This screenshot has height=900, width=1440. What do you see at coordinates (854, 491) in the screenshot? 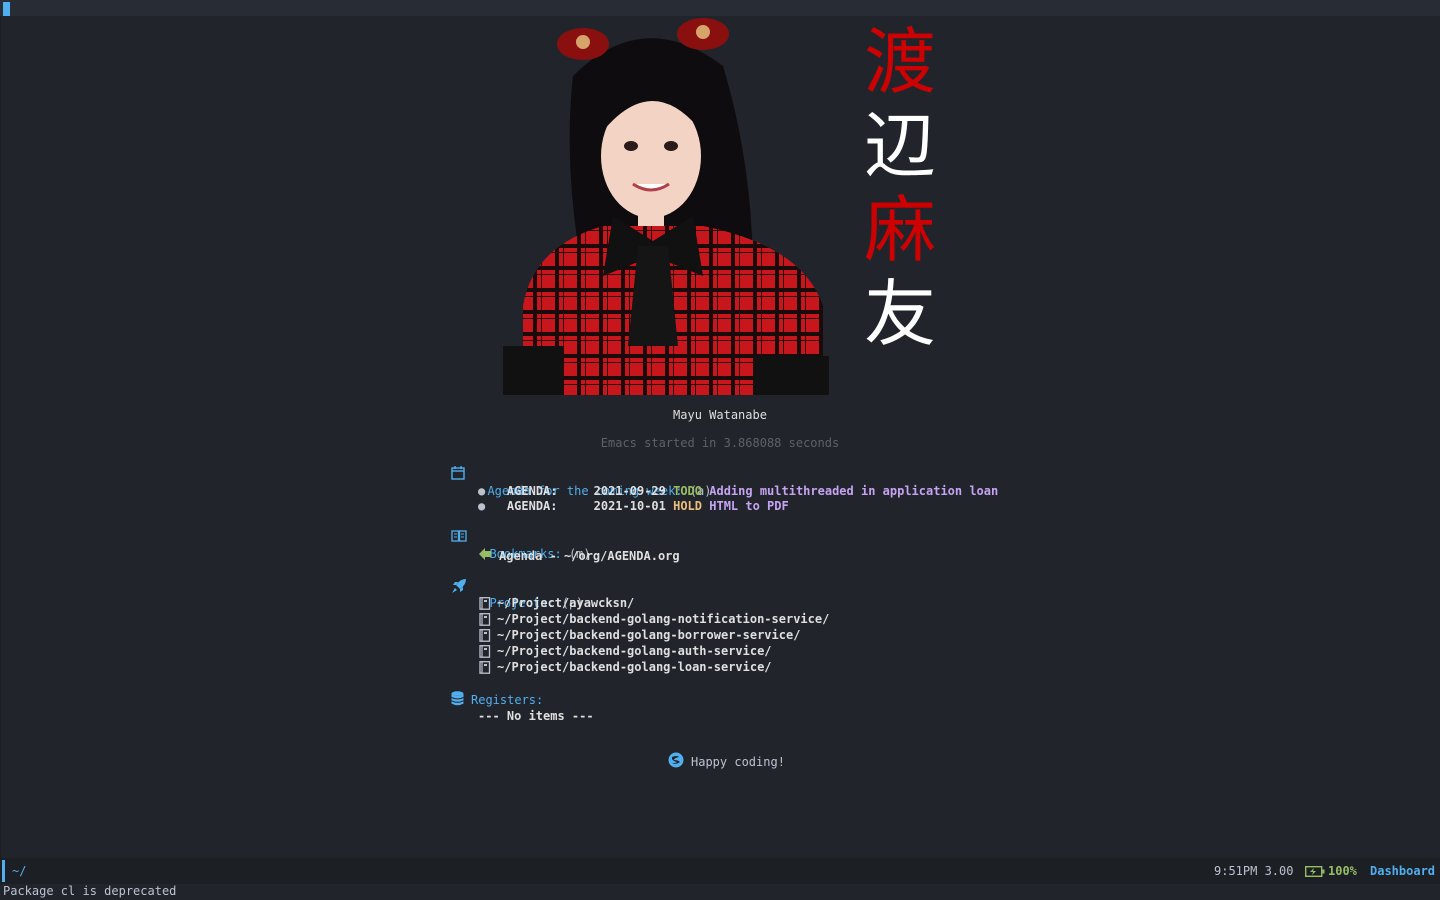
I see `agenda-task: Adding multithreaded in application loan` at bounding box center [854, 491].